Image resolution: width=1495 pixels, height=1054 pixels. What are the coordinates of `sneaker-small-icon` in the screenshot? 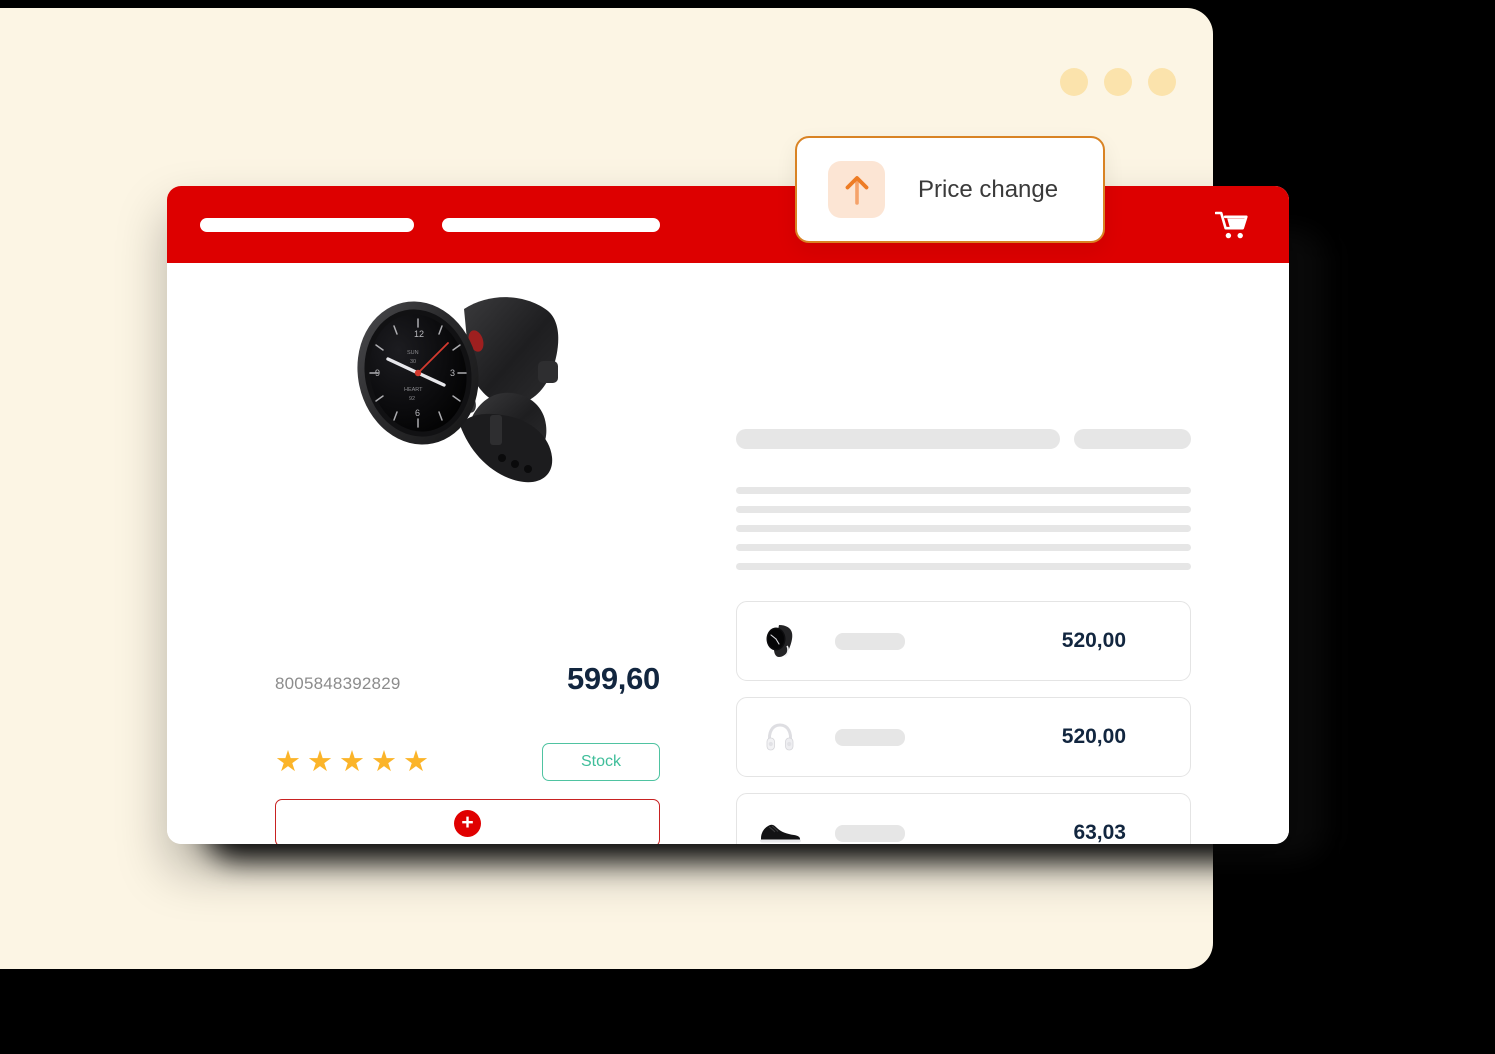 It's located at (780, 833).